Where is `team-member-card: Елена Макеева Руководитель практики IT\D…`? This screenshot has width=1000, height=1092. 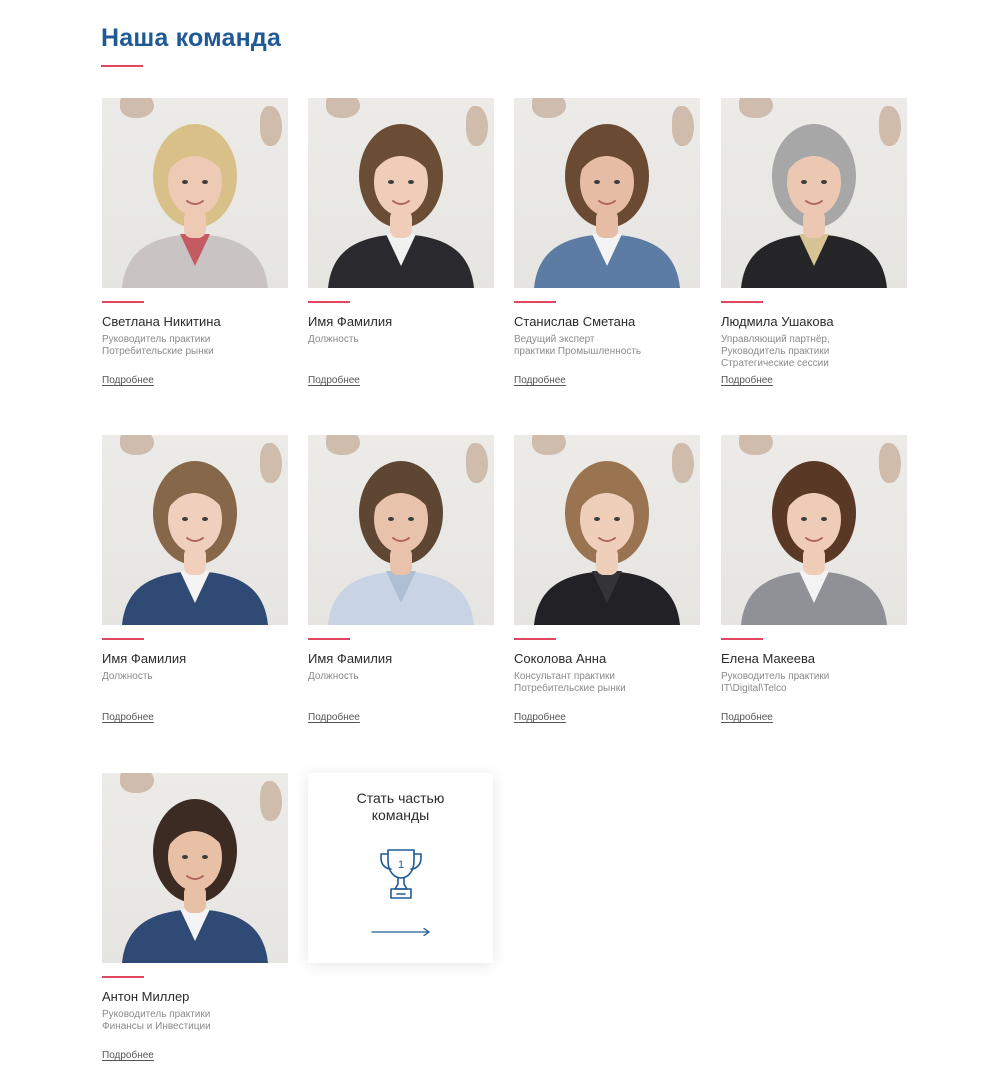
team-member-card: Елена Макеева Руководитель практики IT\D… is located at coordinates (814, 580).